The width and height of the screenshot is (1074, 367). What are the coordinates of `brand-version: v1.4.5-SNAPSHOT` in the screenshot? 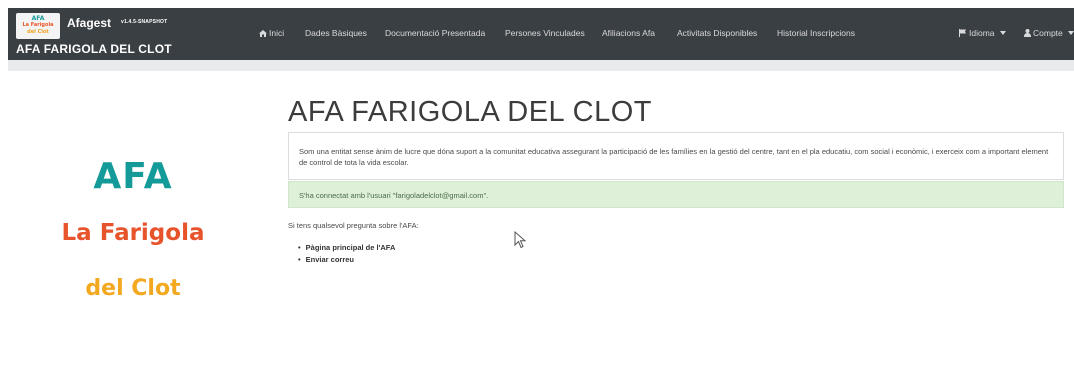 It's located at (144, 22).